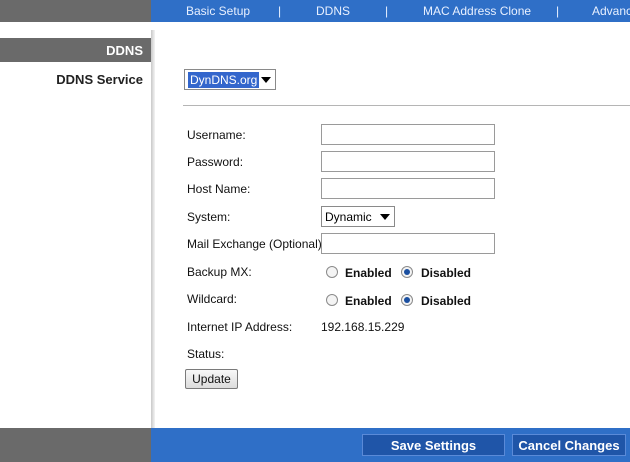 The width and height of the screenshot is (630, 462). Describe the element at coordinates (569, 445) in the screenshot. I see `cancel-changes-button: Cancel Changes` at that location.